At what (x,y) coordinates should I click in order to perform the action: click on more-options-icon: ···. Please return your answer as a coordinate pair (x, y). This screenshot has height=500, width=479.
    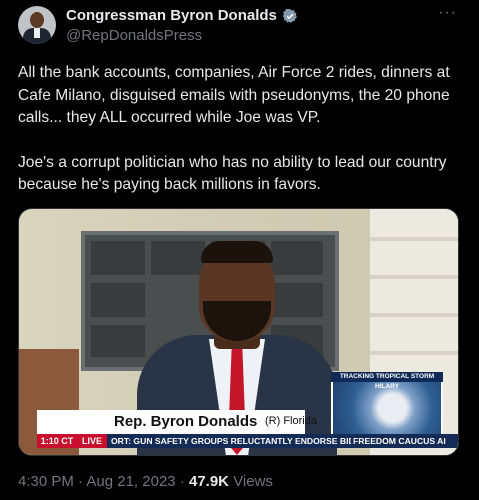
    Looking at the image, I should click on (447, 13).